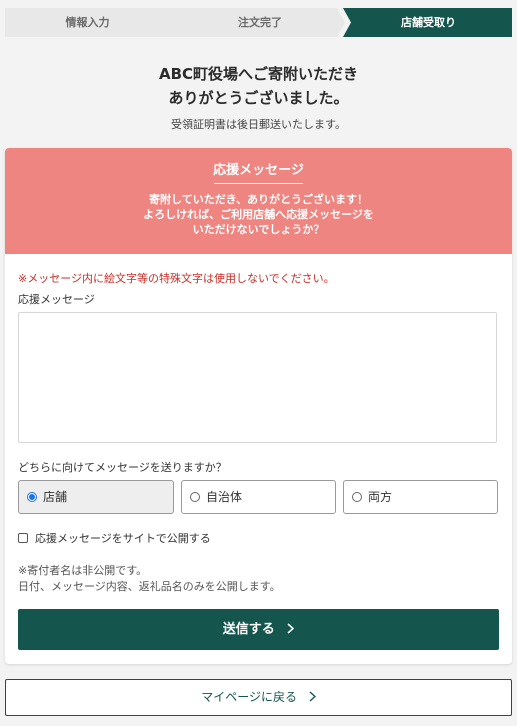  Describe the element at coordinates (32, 497) in the screenshot. I see `radio-store` at that location.